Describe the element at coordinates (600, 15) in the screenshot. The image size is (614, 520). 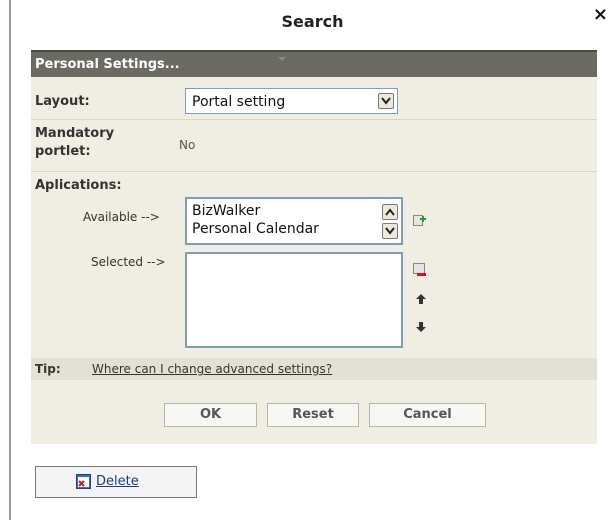
I see `close-icon: ×` at that location.